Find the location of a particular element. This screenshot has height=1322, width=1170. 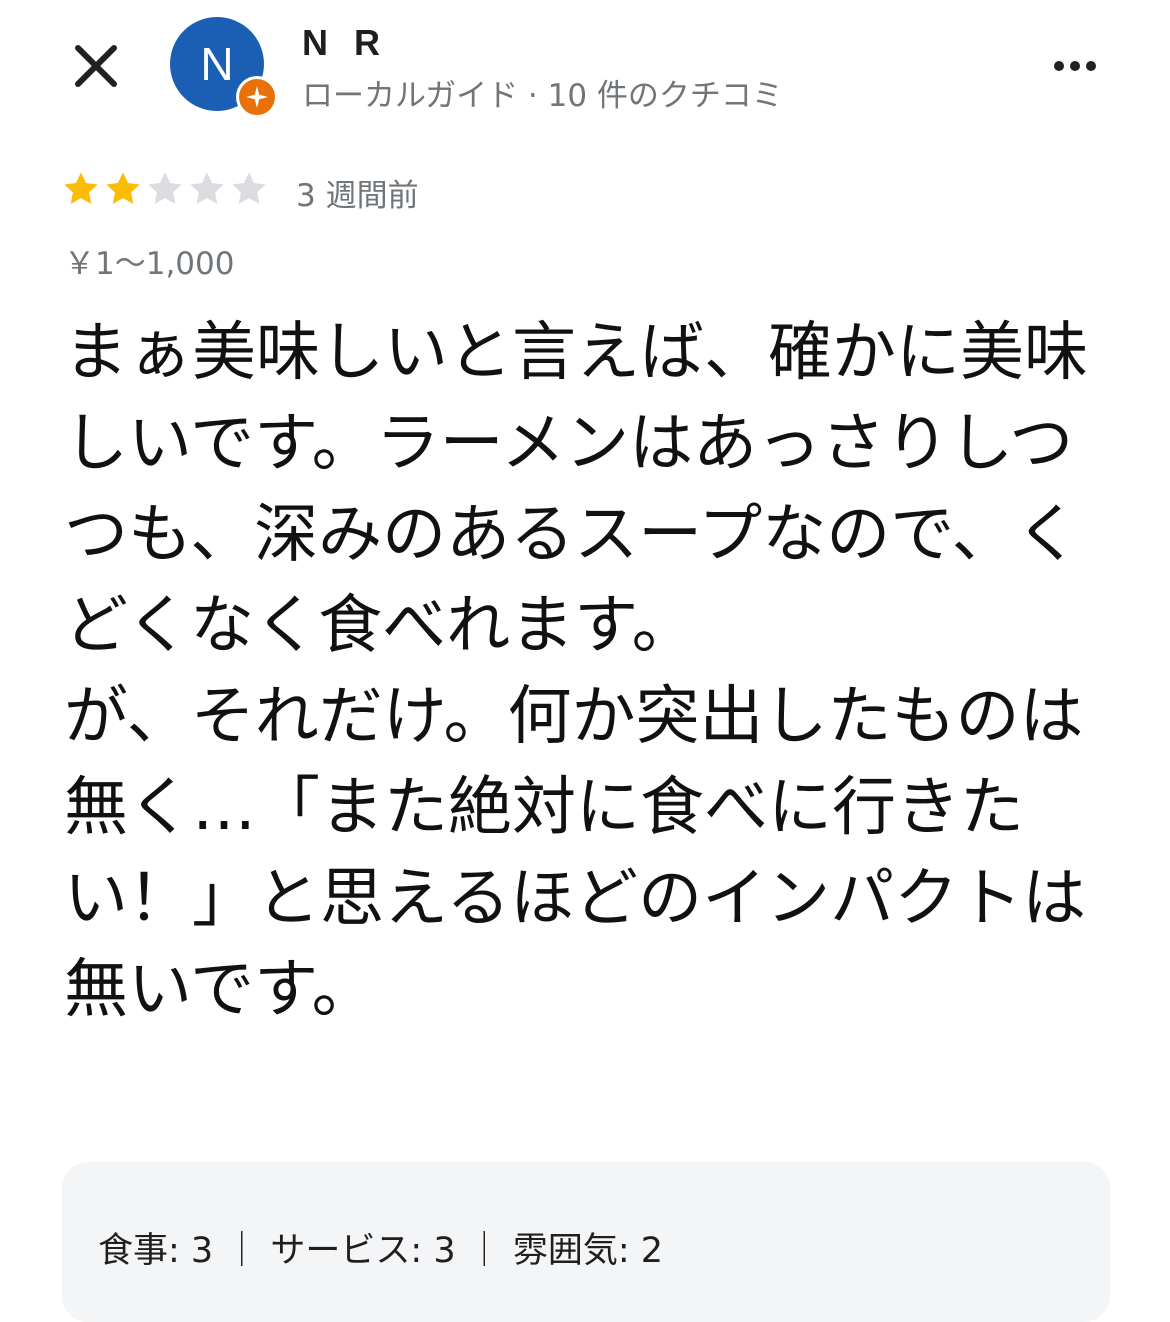

more-options-button is located at coordinates (1075, 66).